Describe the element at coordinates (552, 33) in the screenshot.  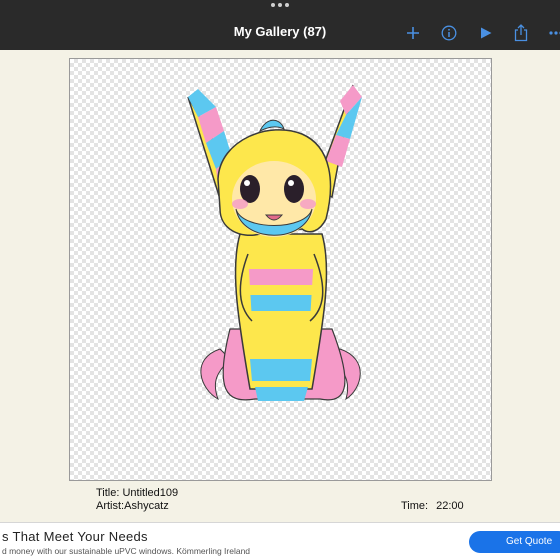
I see `more-icon` at that location.